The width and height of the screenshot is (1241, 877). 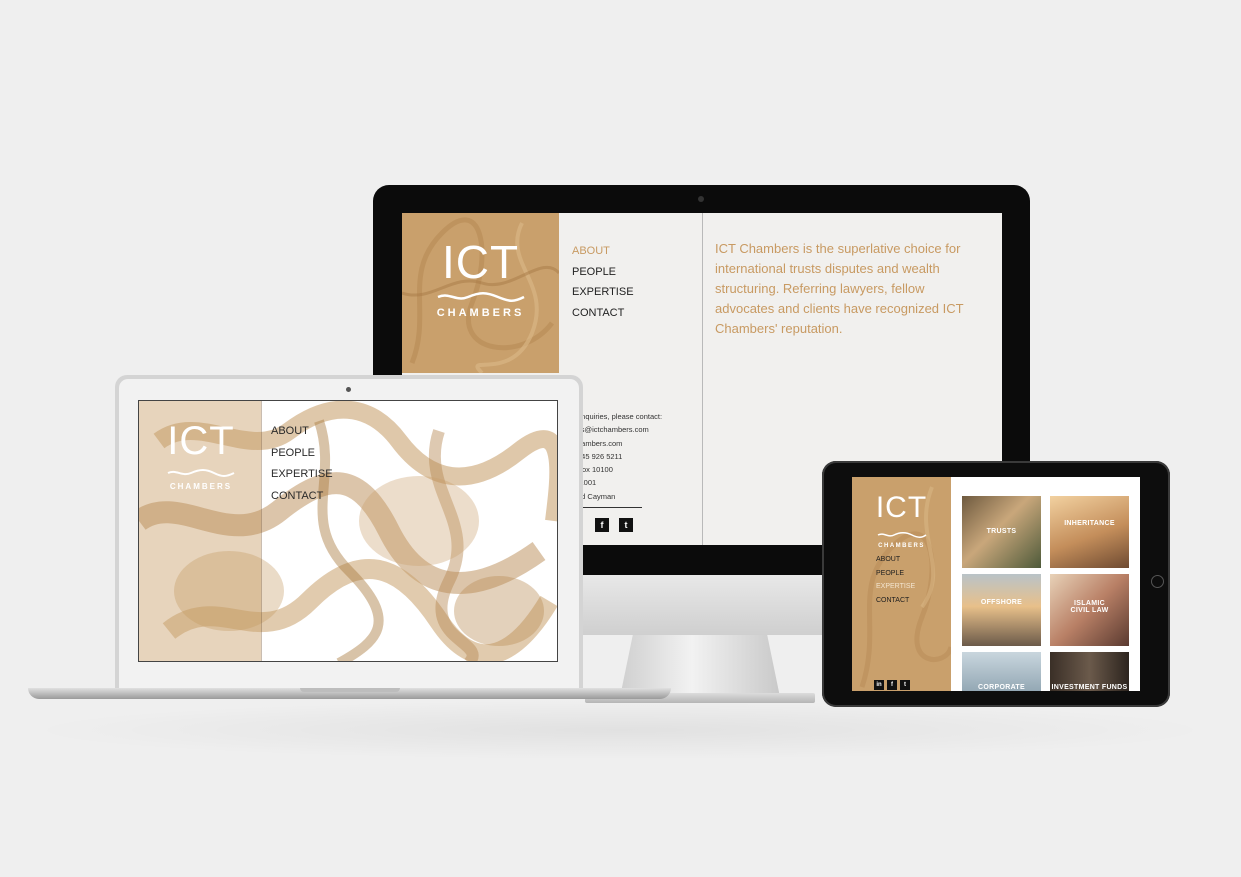 I want to click on laptop-nav: ABOUT PEOPLE EXPERTISE CONTACT, so click(x=302, y=464).